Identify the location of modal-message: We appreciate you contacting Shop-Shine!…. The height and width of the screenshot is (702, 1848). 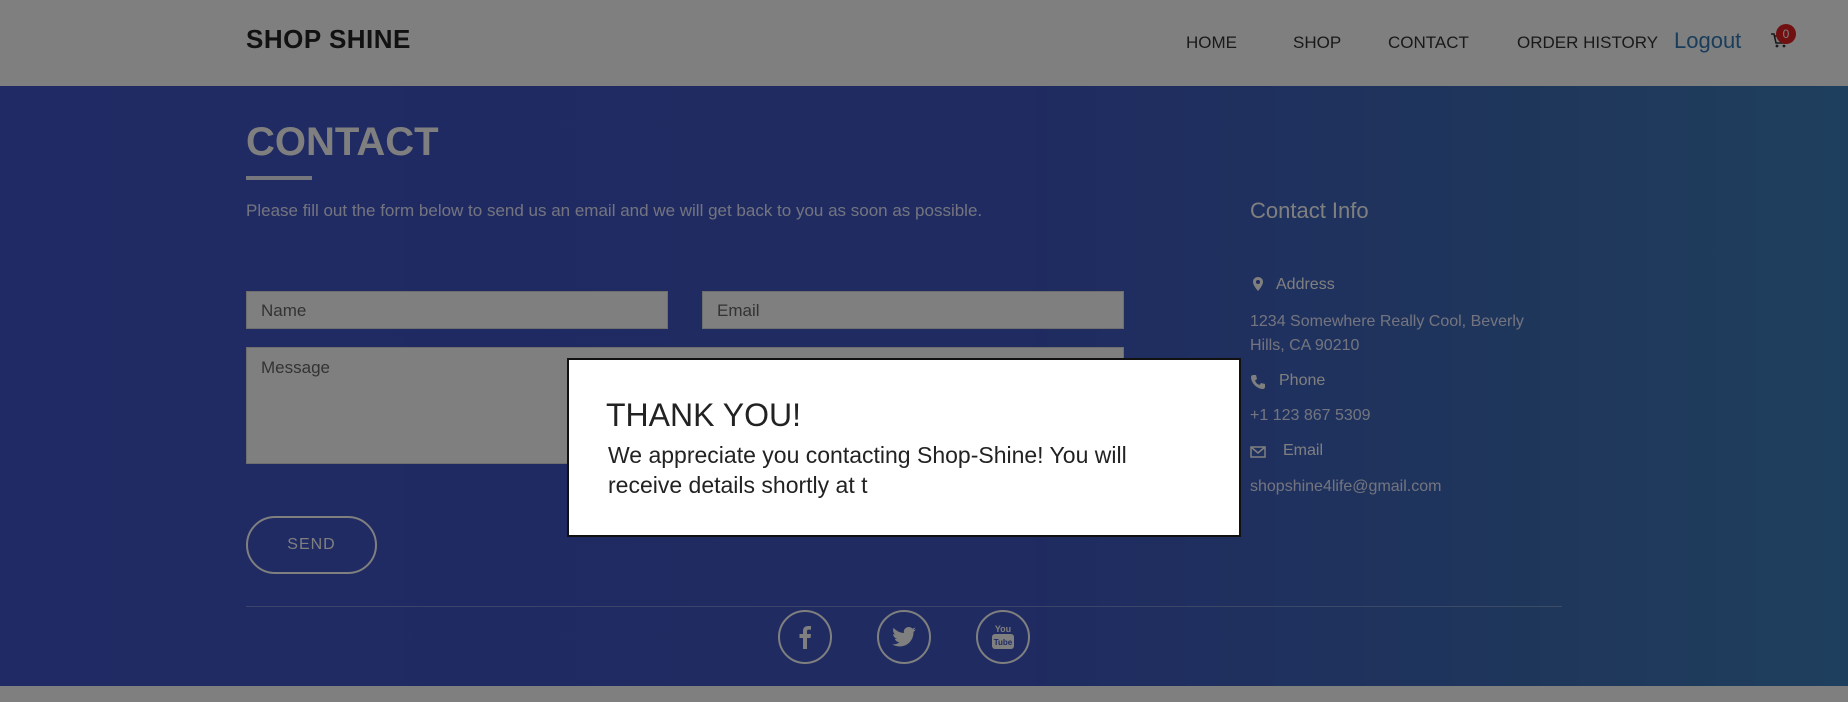
(867, 470).